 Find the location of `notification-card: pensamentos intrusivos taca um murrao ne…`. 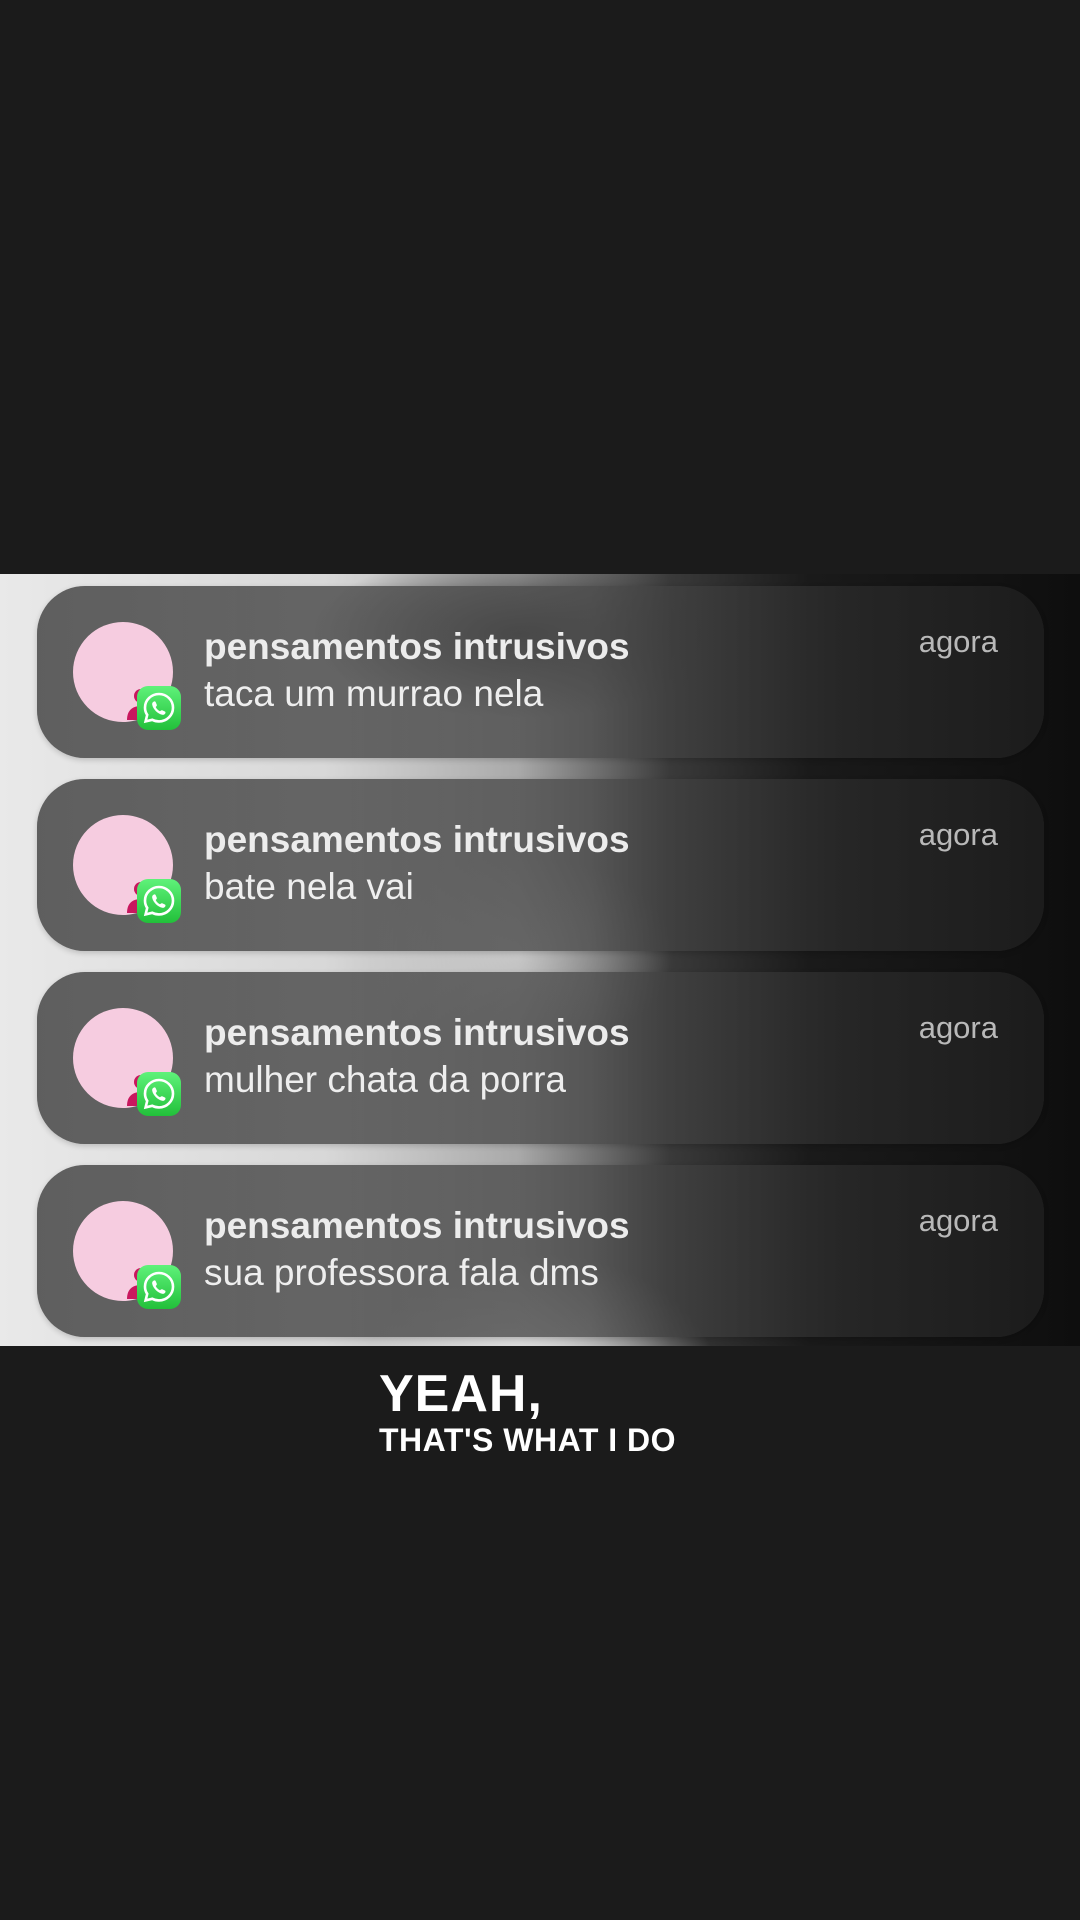

notification-card: pensamentos intrusivos taca um murrao ne… is located at coordinates (540, 672).